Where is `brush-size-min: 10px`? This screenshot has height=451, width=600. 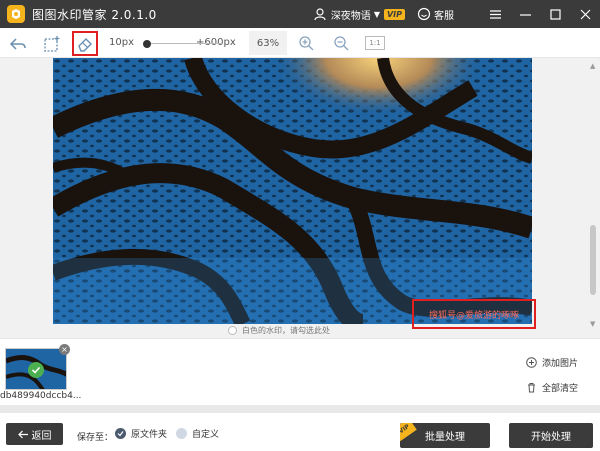 brush-size-min: 10px is located at coordinates (121, 42).